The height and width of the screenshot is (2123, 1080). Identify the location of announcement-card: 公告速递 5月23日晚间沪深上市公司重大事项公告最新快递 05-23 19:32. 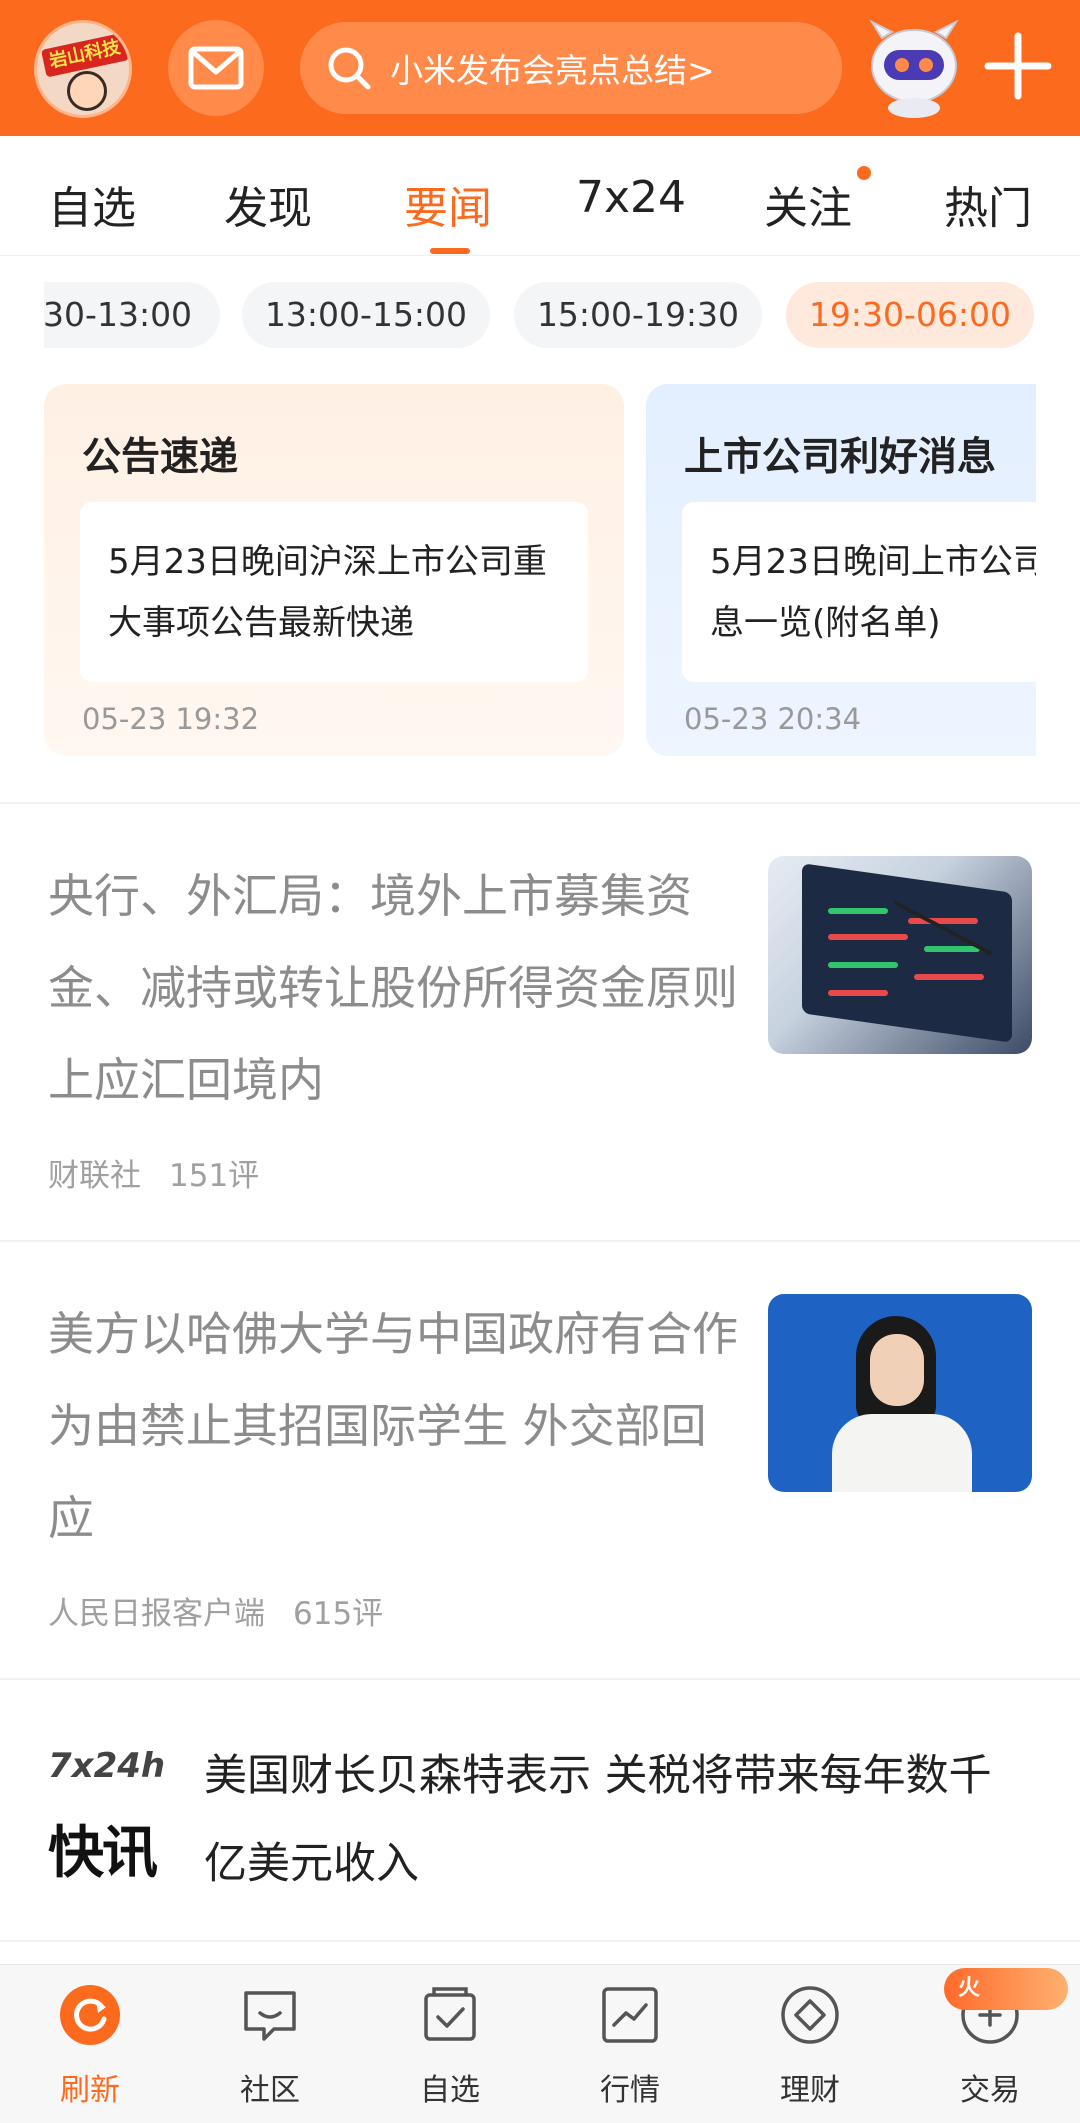
(334, 570).